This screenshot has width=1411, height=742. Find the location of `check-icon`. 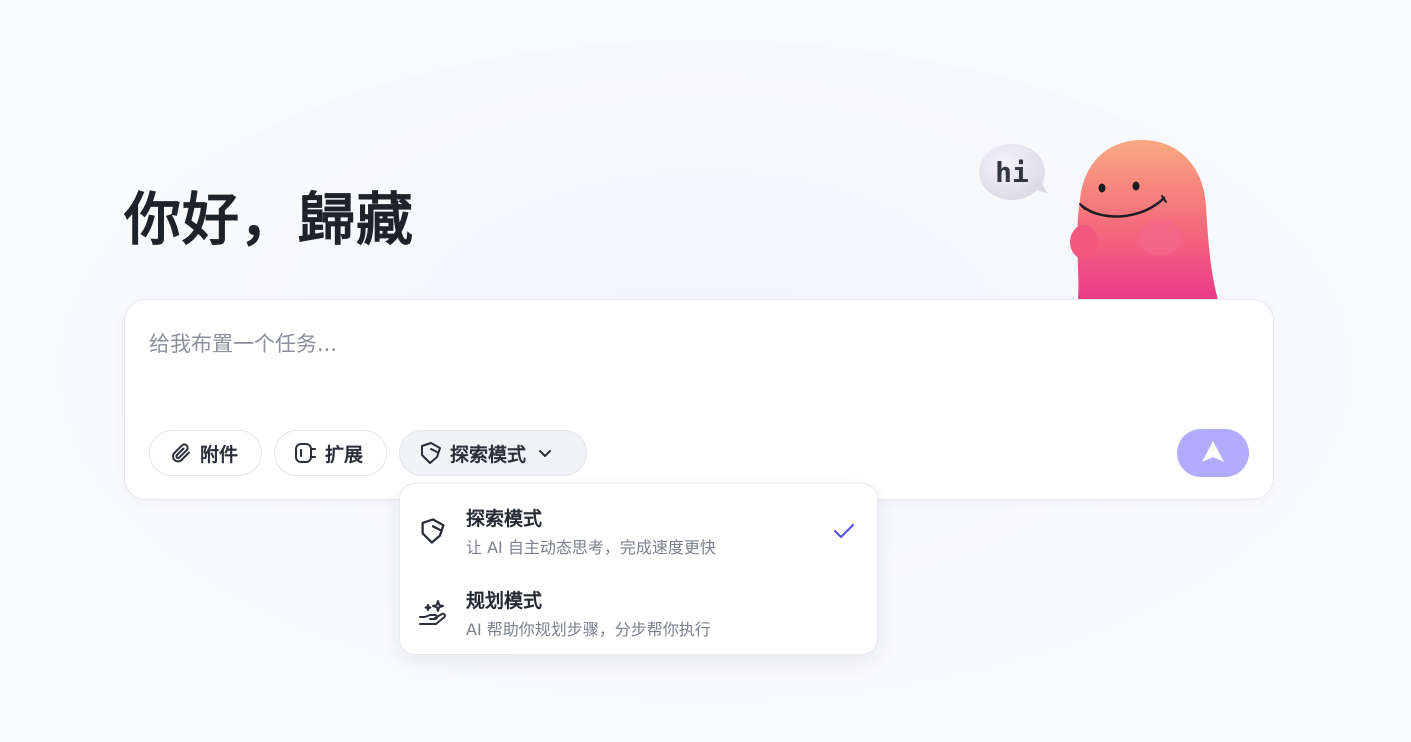

check-icon is located at coordinates (844, 531).